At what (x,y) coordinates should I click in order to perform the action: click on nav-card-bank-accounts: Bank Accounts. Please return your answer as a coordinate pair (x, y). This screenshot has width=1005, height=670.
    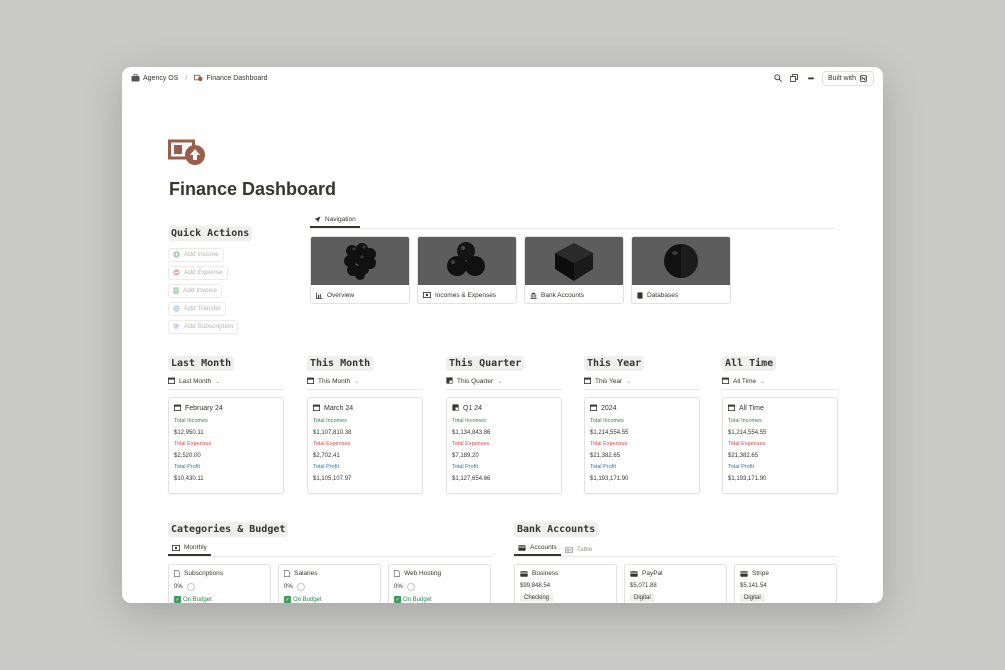
    Looking at the image, I should click on (574, 270).